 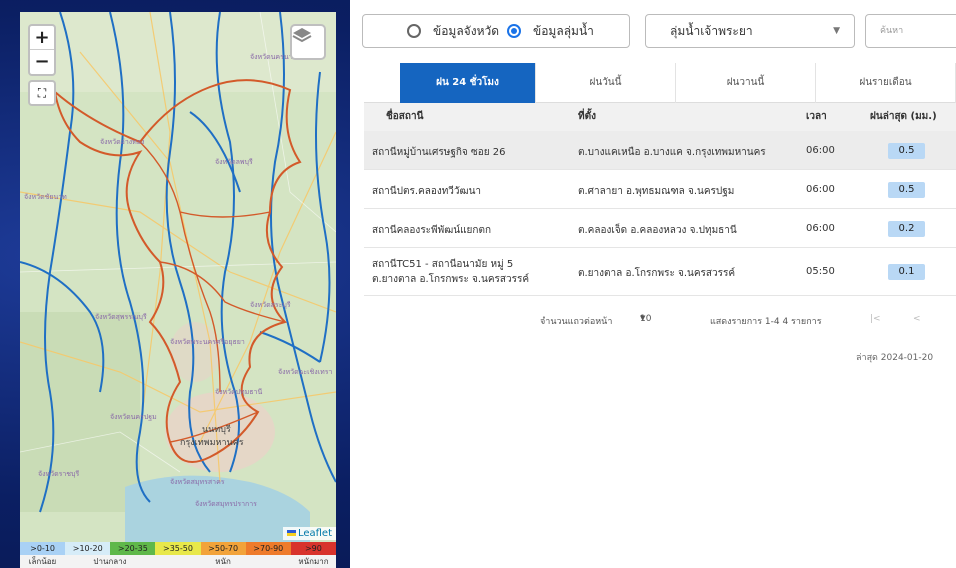 I want to click on station-location: ต.บางแคเหนือ อ.บางแค จ.กรุงเทพมหานคร, so click(x=672, y=152).